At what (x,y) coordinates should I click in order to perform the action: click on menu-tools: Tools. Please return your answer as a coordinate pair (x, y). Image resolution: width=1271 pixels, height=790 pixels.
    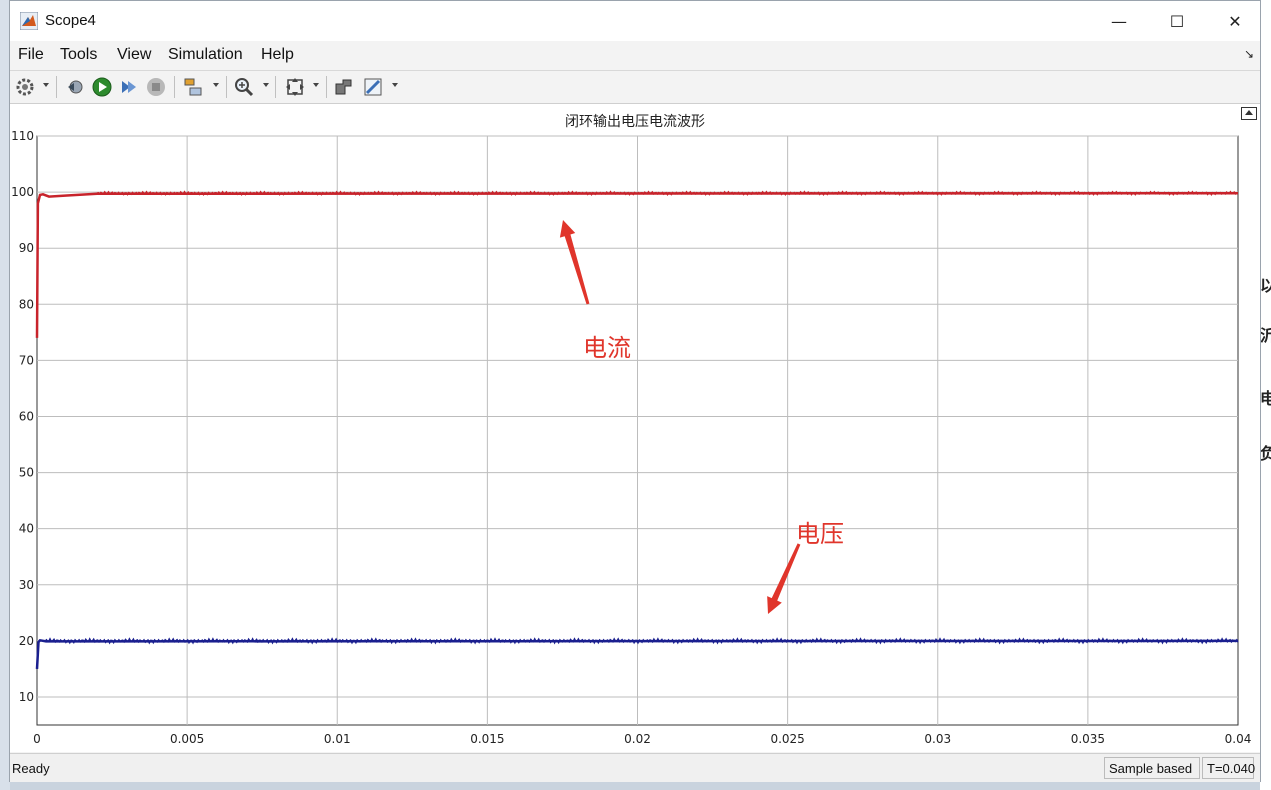
    Looking at the image, I should click on (78, 55).